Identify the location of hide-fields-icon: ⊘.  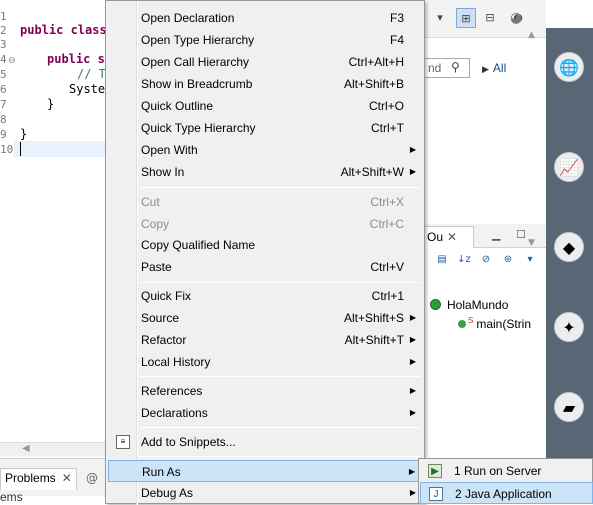
(486, 262).